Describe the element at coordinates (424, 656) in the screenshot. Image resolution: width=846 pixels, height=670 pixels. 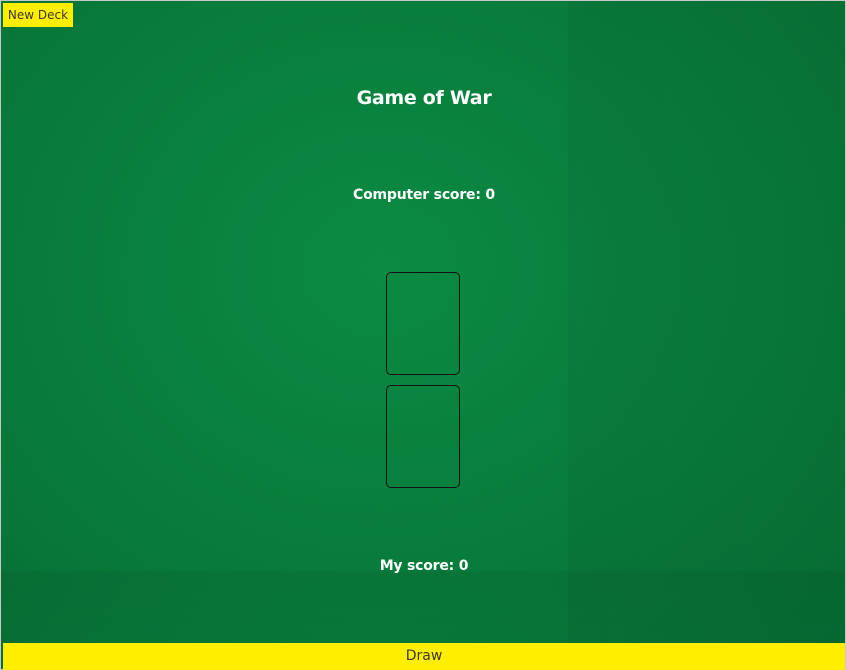
I see `draw-button: Draw` at that location.